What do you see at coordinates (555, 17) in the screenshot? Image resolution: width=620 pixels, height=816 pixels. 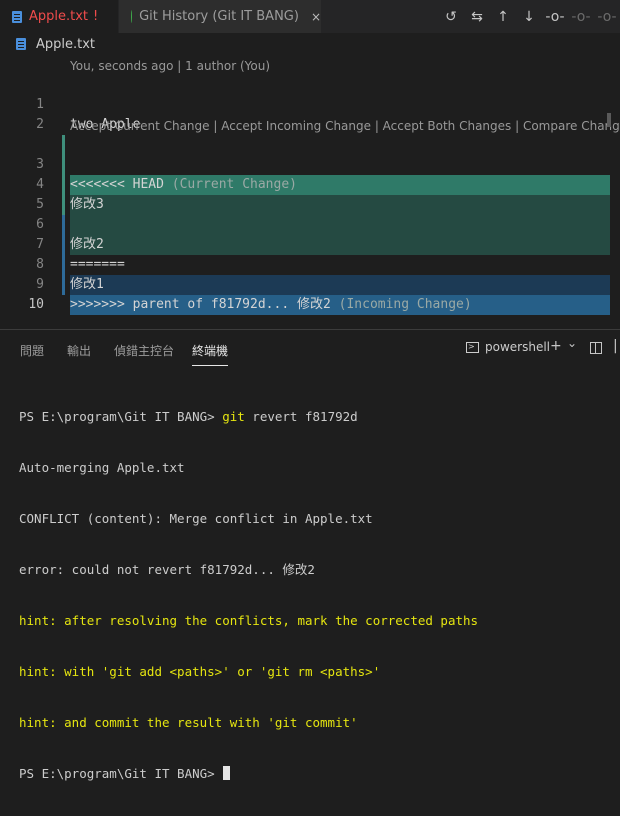 I see `commit-icon: -o-` at bounding box center [555, 17].